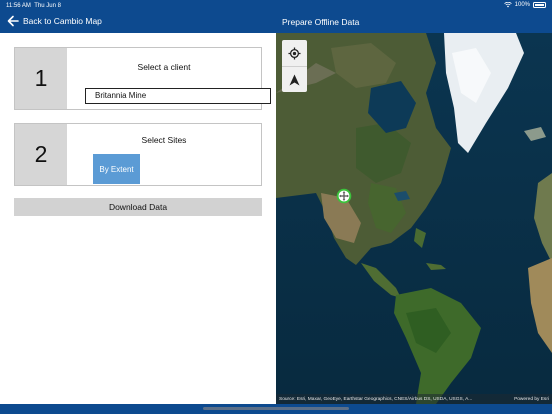 This screenshot has height=414, width=552. Describe the element at coordinates (18, 6) in the screenshot. I see `status-clock: 11:56 AM` at that location.